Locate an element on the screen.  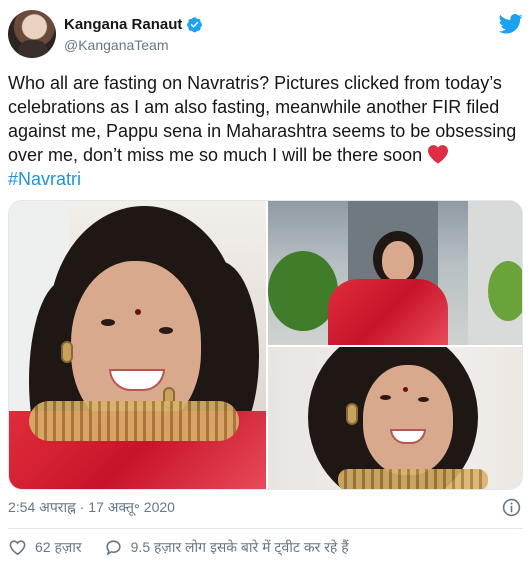
tweet-timestamp: 2:54 अपराह्न · 17 अक्तू॰ 2020 is located at coordinates (91, 507).